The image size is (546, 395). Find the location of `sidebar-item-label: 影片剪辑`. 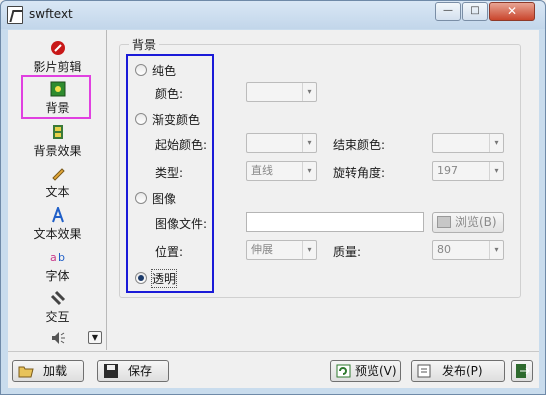

sidebar-item-label: 影片剪辑 is located at coordinates (57, 67).